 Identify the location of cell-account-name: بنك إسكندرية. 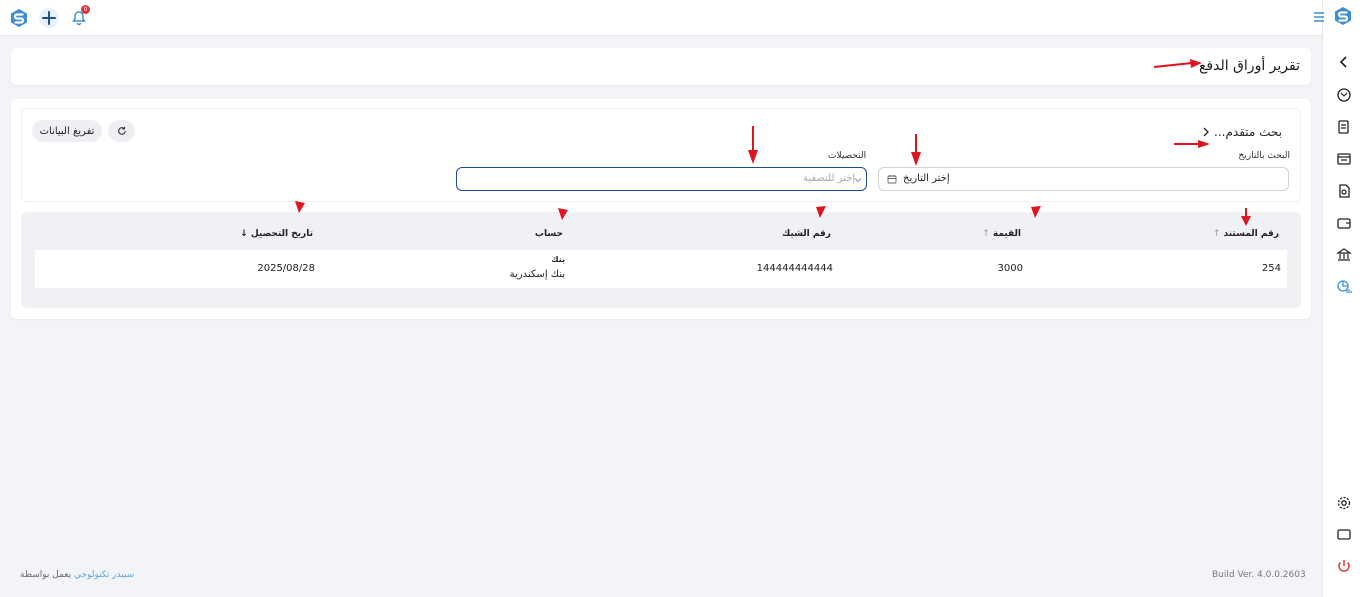
(537, 274).